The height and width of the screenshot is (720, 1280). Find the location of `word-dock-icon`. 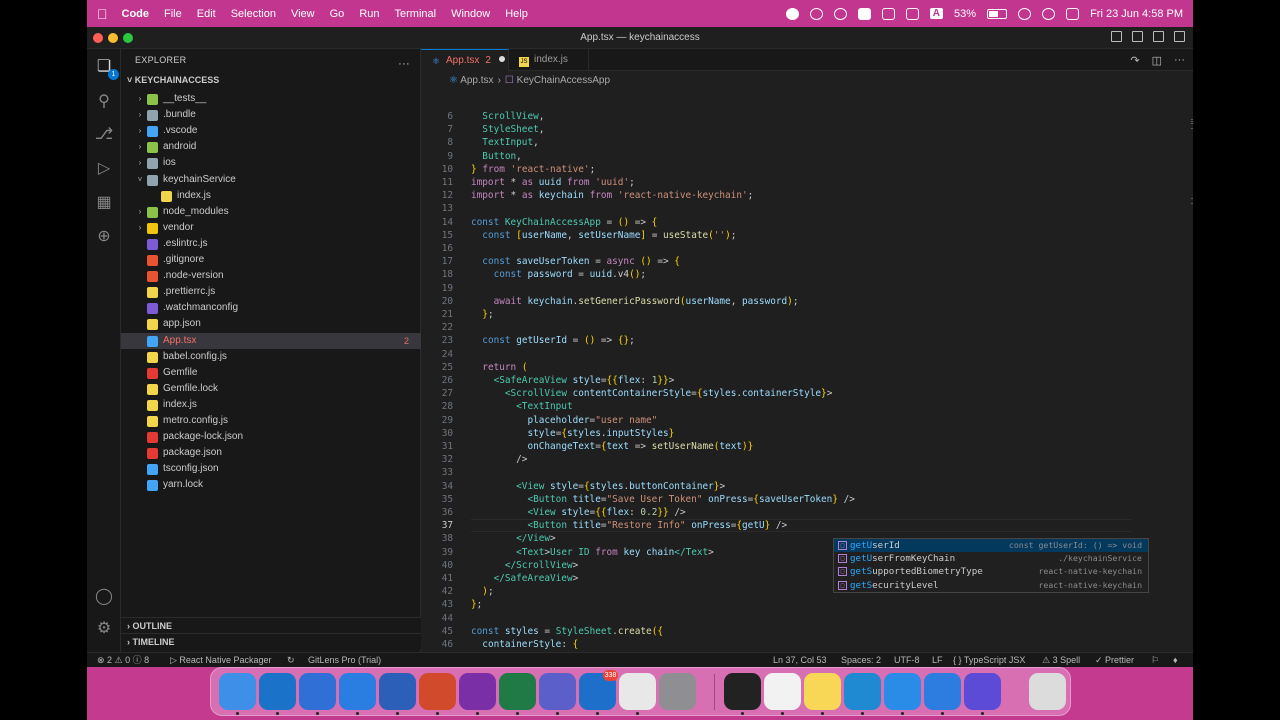

word-dock-icon is located at coordinates (397, 691).